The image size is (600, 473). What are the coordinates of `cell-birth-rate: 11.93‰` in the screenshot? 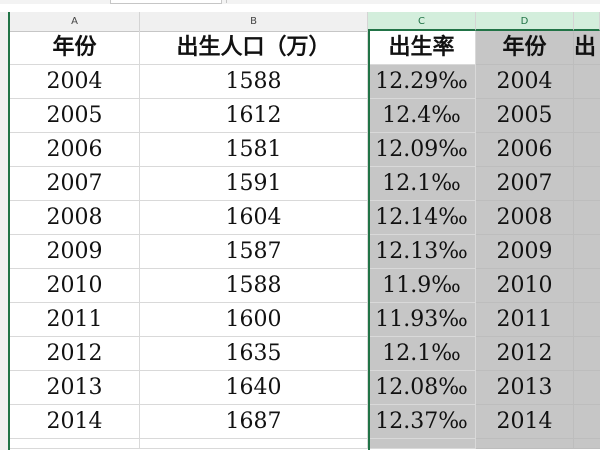 It's located at (422, 320).